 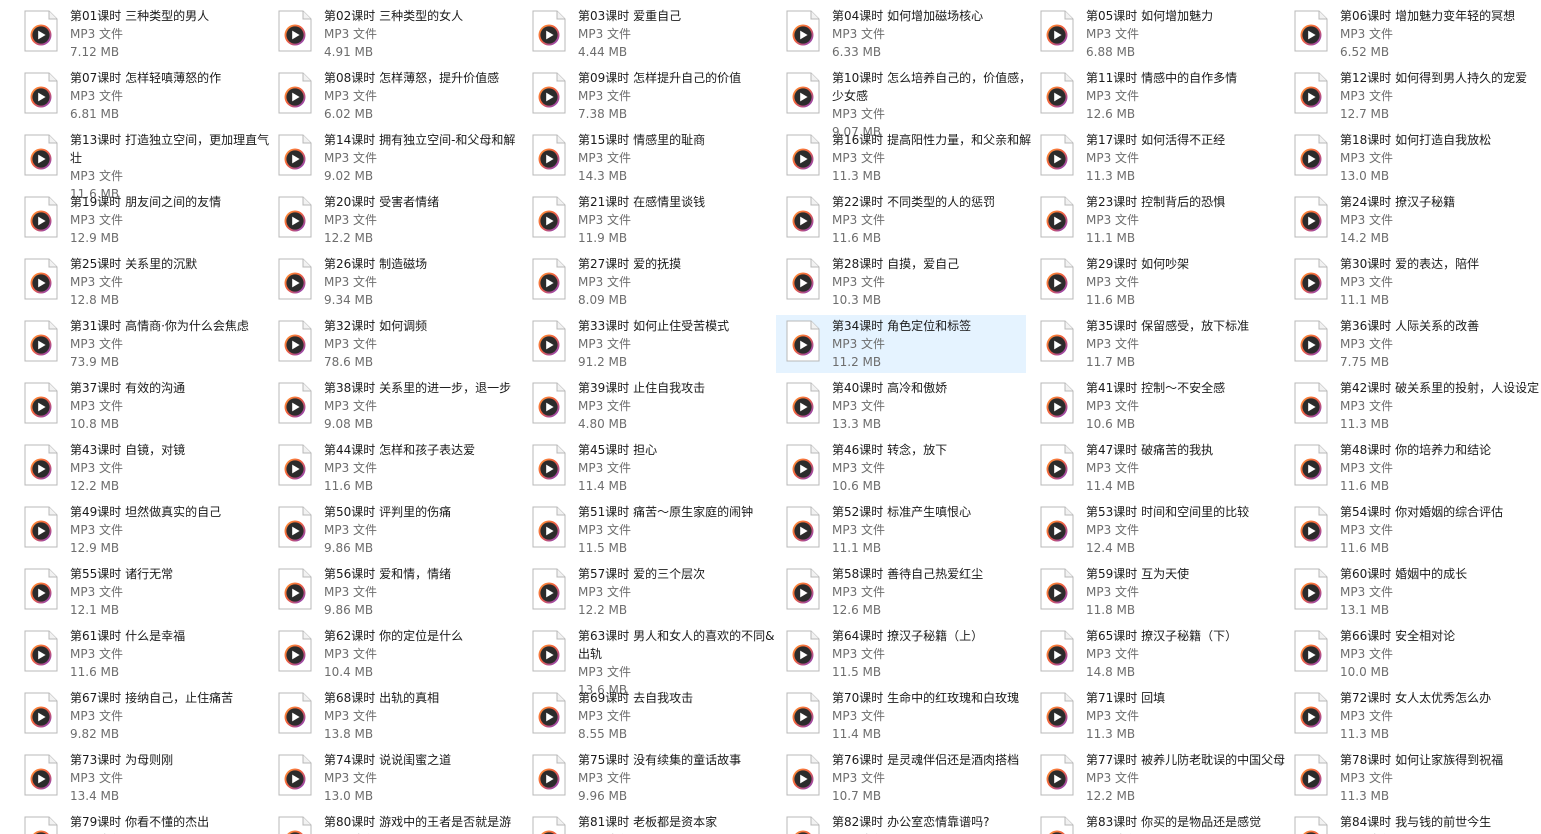 I want to click on file-item: 第21课时 在感情里谈钱 MP3 文件 11.9 MB, so click(x=657, y=222).